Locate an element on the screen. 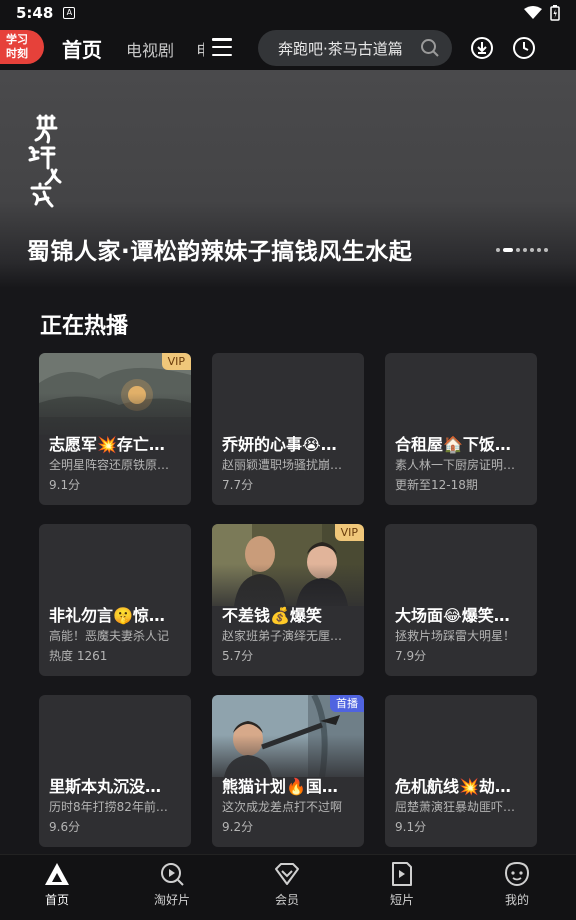 The image size is (576, 920). card-score: 9.6分 is located at coordinates (65, 827).